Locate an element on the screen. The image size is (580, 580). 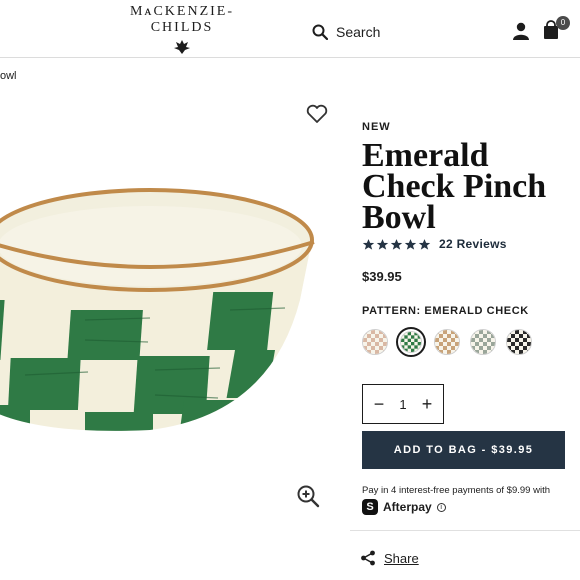
afterpay-link: S Afterpay i is located at coordinates (404, 507).